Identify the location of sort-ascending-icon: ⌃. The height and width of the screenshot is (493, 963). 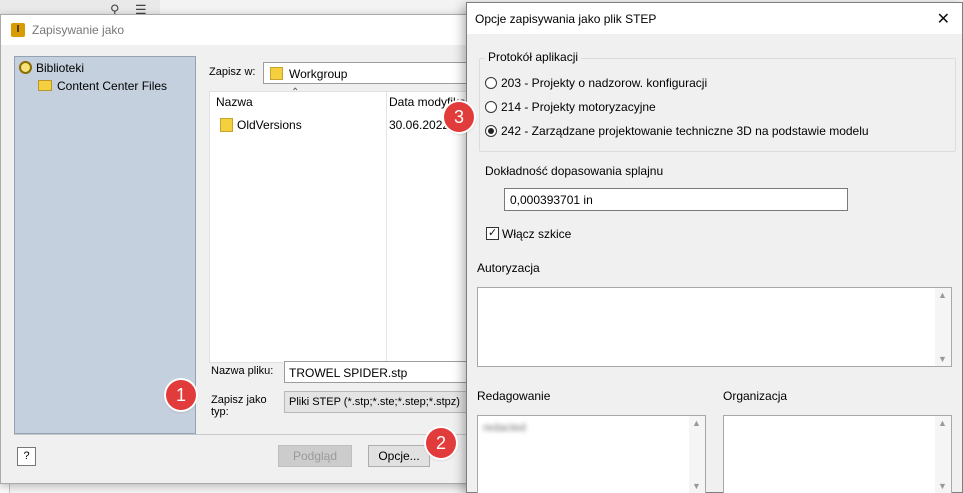
(295, 92).